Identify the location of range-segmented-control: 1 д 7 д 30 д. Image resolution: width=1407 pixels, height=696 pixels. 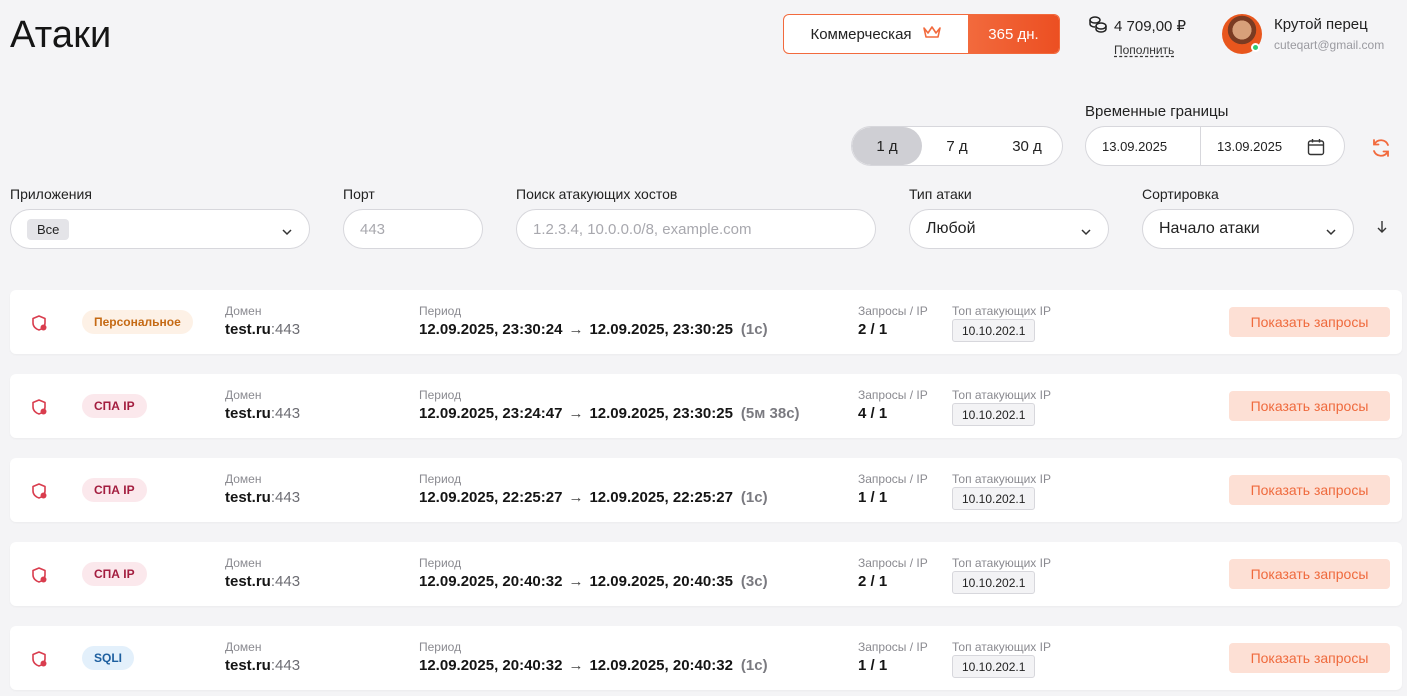
(957, 146).